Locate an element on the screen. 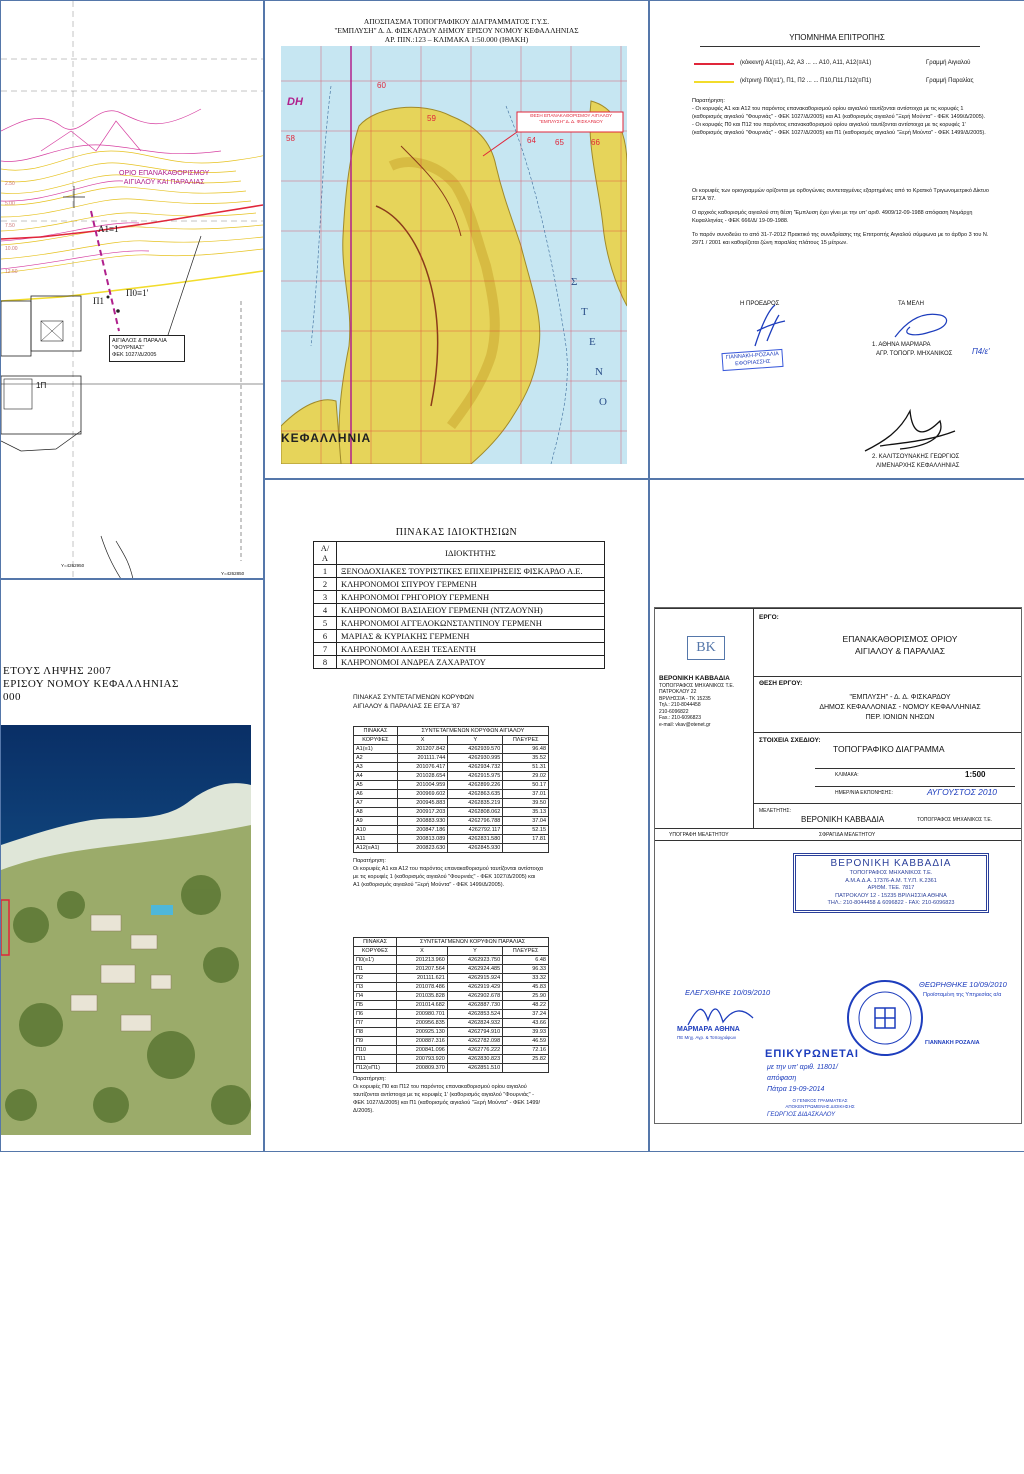 This screenshot has height=1474, width=1024. map-grid-number-60: 60 is located at coordinates (381, 85).